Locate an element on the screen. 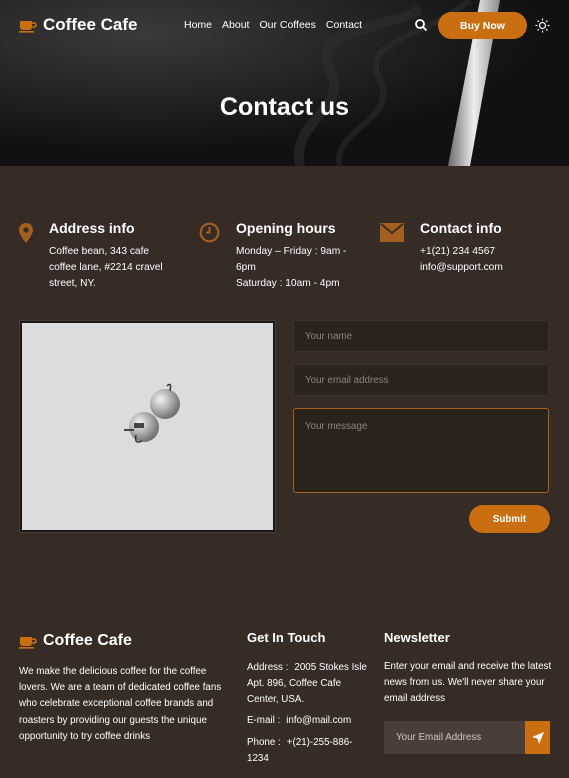  theme-toggle-sun-icon is located at coordinates (542, 25).